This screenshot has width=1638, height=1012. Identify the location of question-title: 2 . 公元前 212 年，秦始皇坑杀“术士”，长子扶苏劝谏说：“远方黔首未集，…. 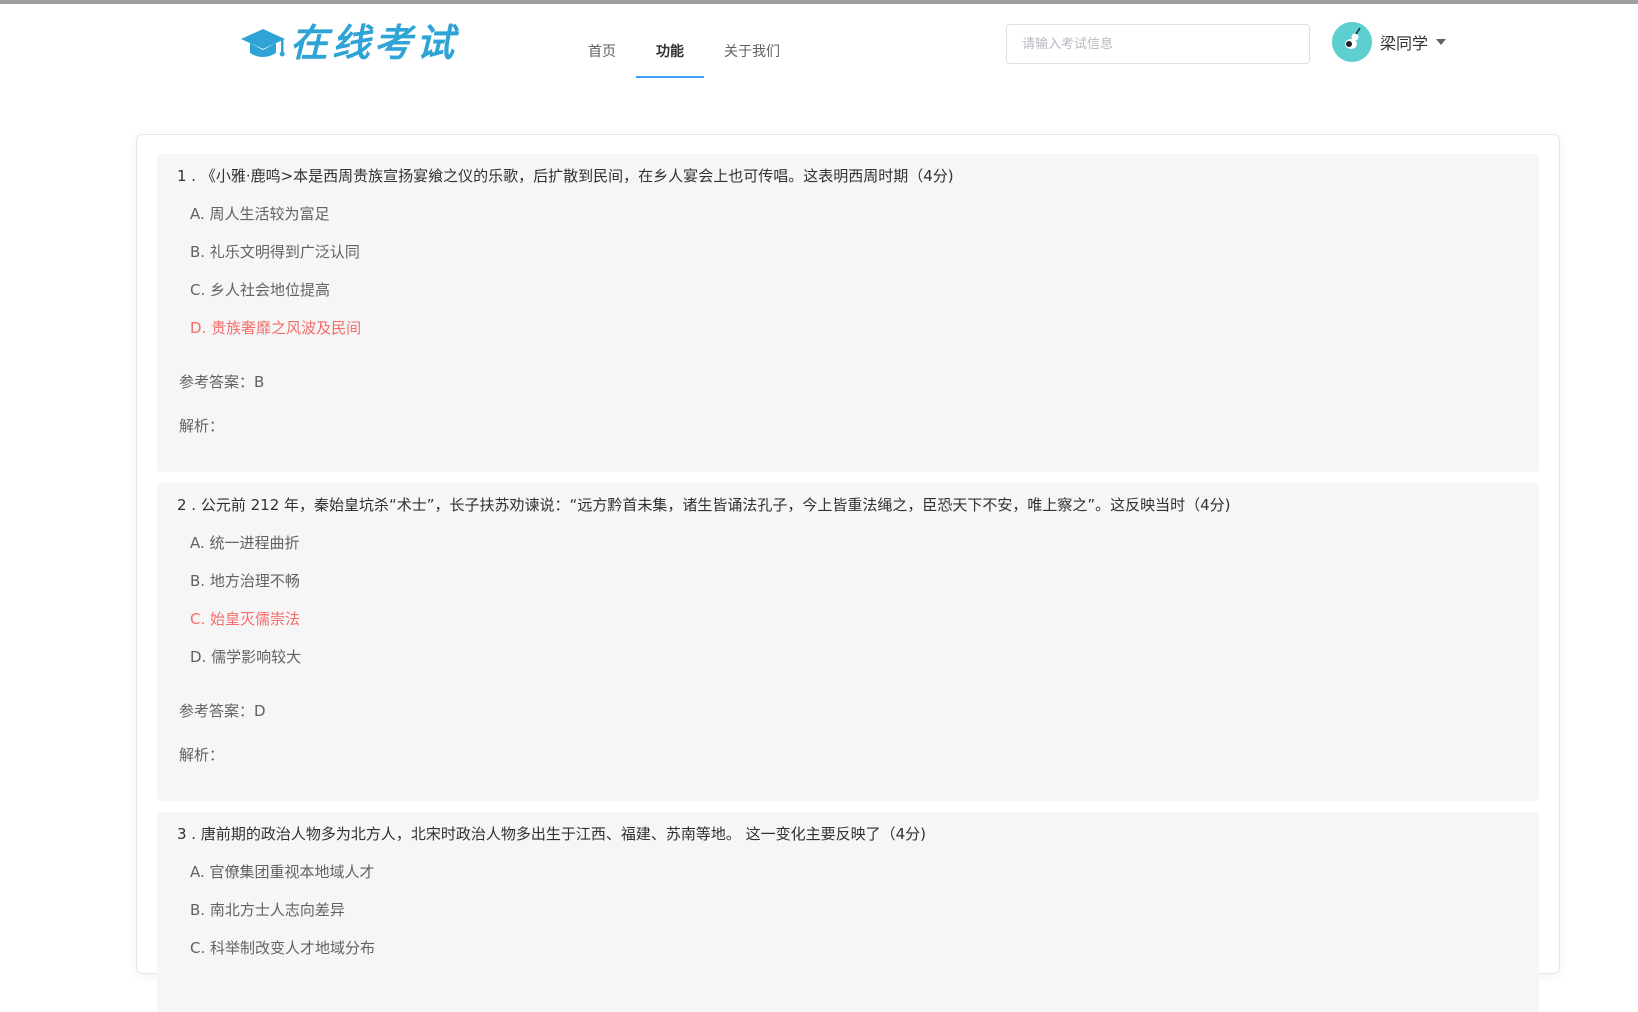
(704, 505).